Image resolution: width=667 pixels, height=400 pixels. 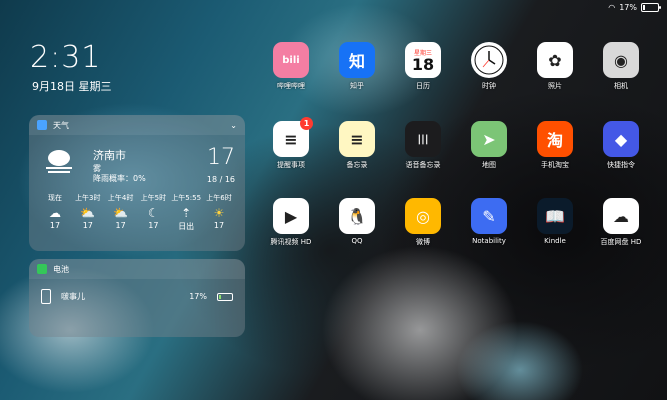 I want to click on forecast-time: 上午5时, so click(x=153, y=198).